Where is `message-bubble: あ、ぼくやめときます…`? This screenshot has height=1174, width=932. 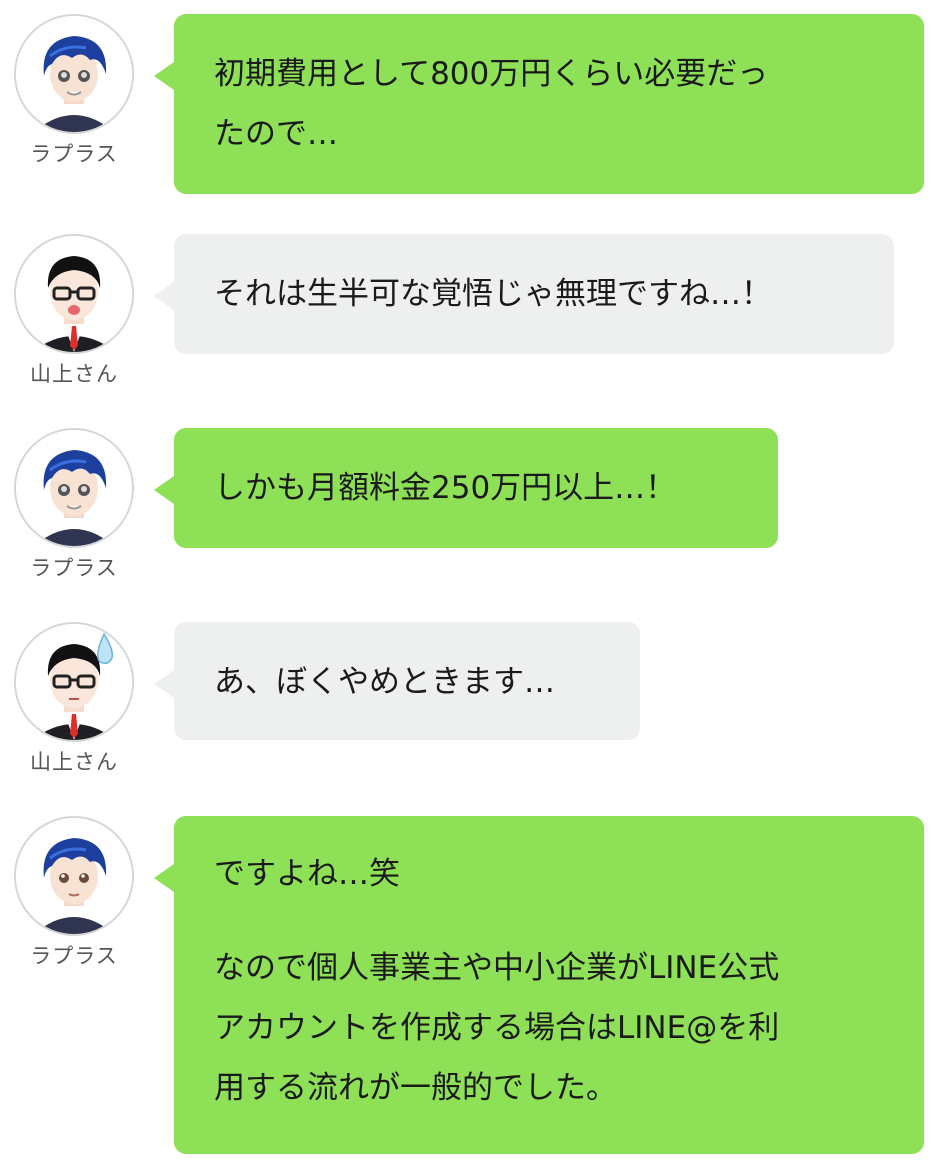 message-bubble: あ、ぼくやめときます… is located at coordinates (397, 681).